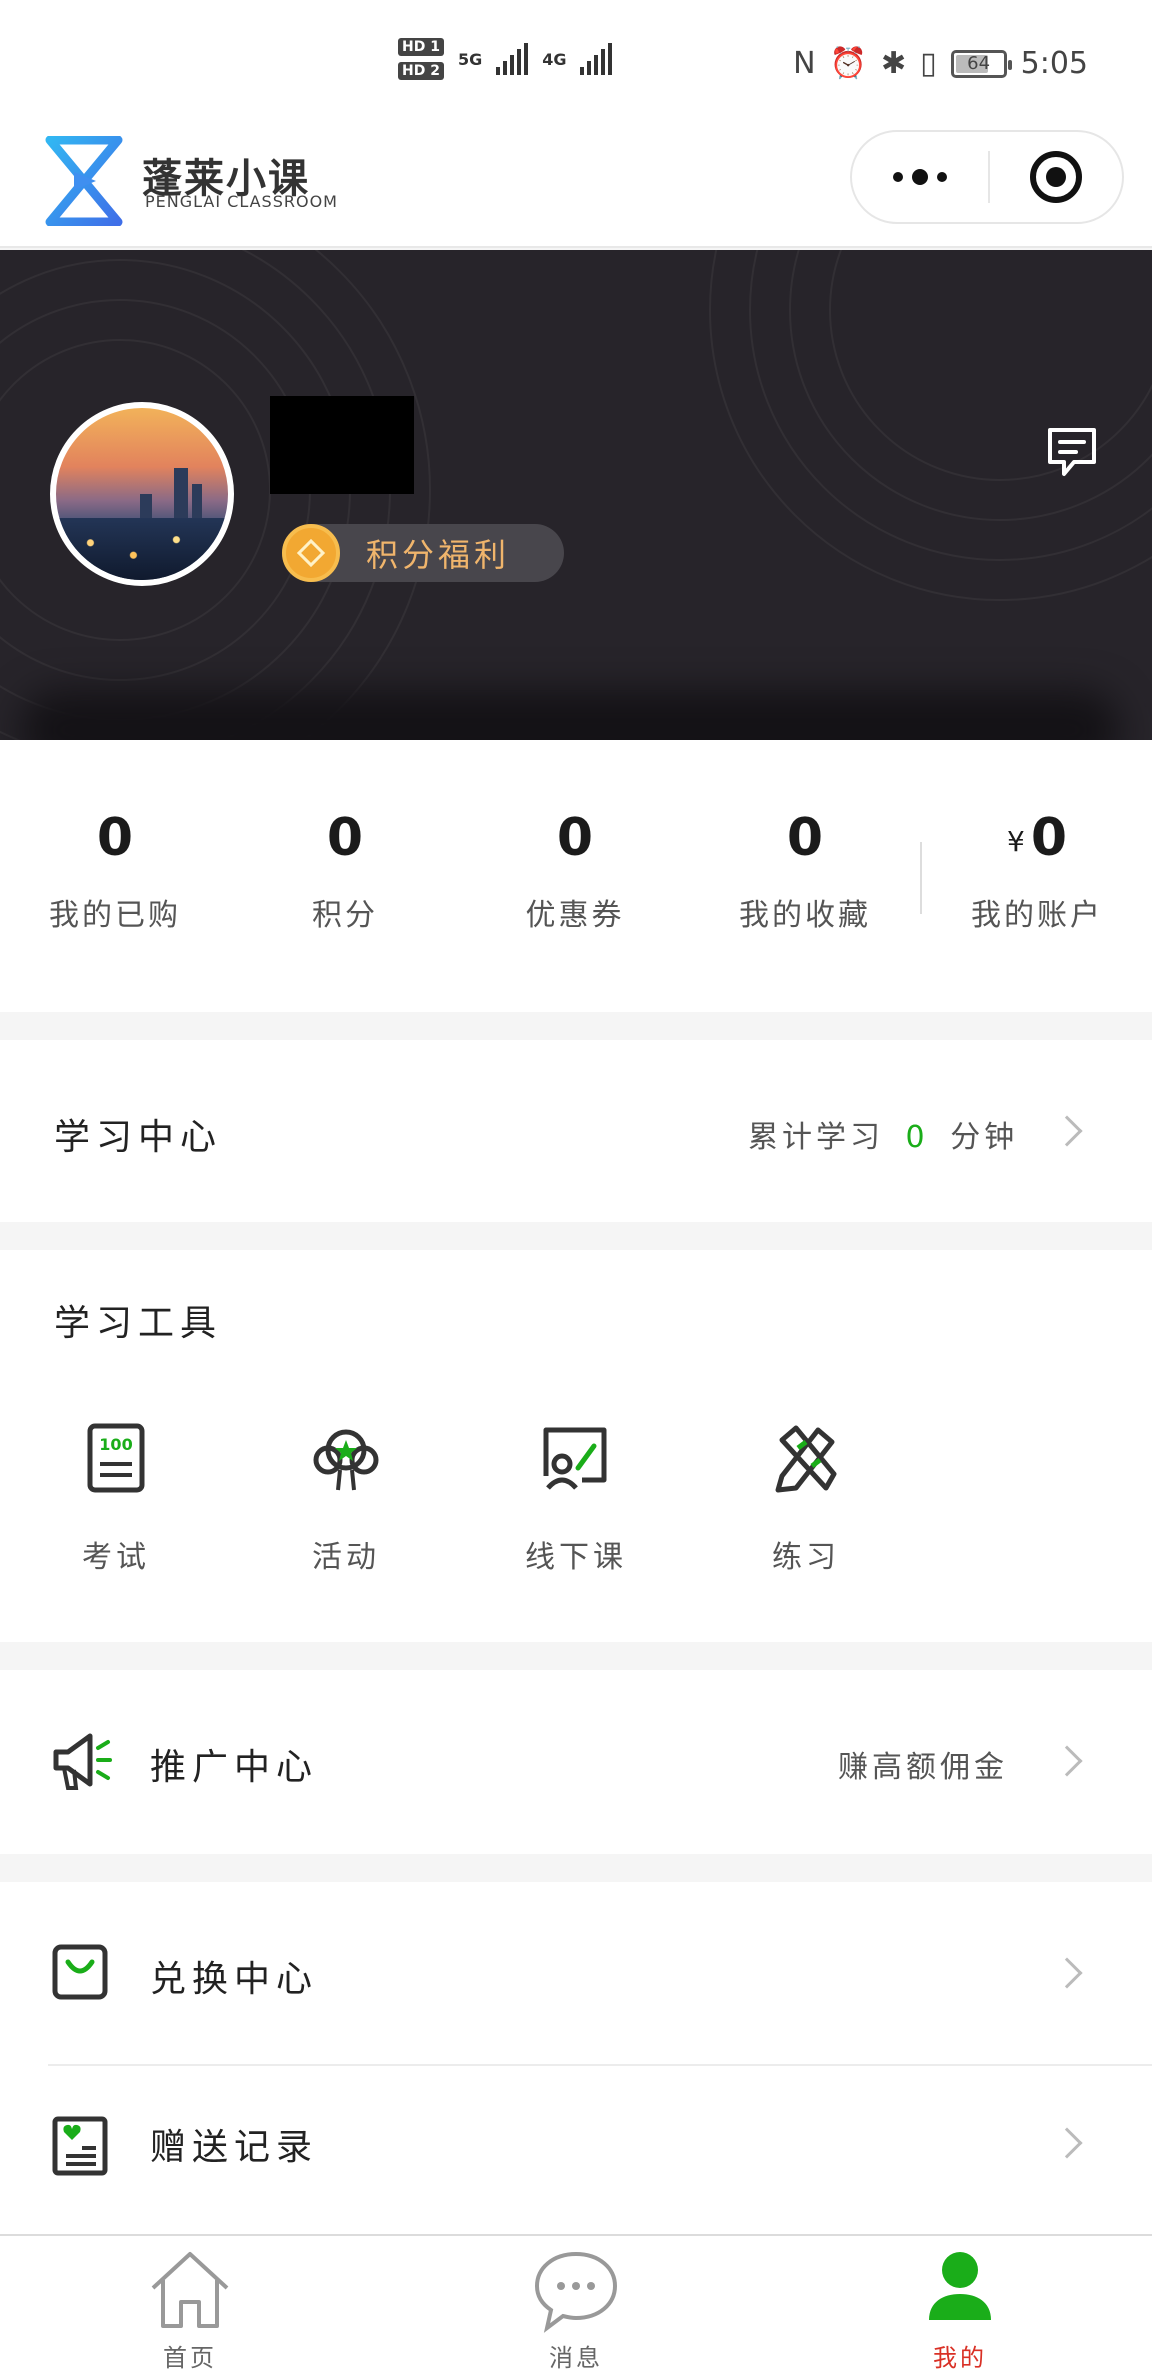 Image resolution: width=1152 pixels, height=2376 pixels. What do you see at coordinates (576, 2150) in the screenshot?
I see `menu-item-gift-record: 赠送记录` at bounding box center [576, 2150].